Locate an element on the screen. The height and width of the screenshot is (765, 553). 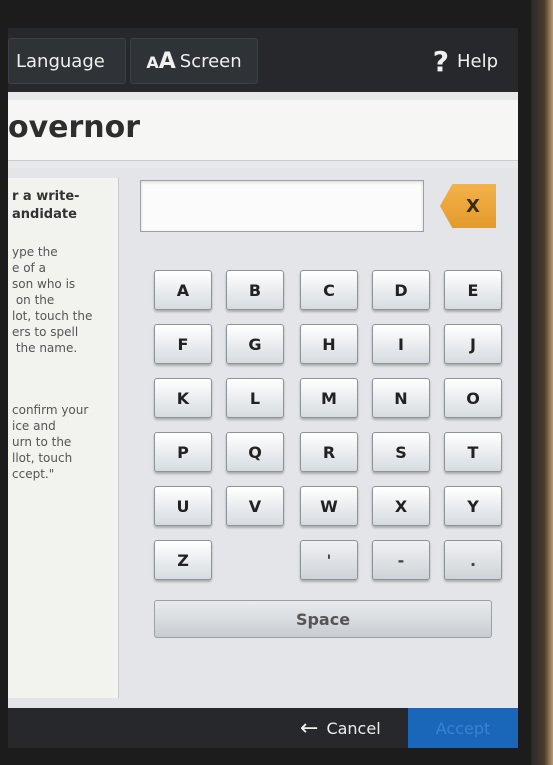
device-edge is located at coordinates (542, 382).